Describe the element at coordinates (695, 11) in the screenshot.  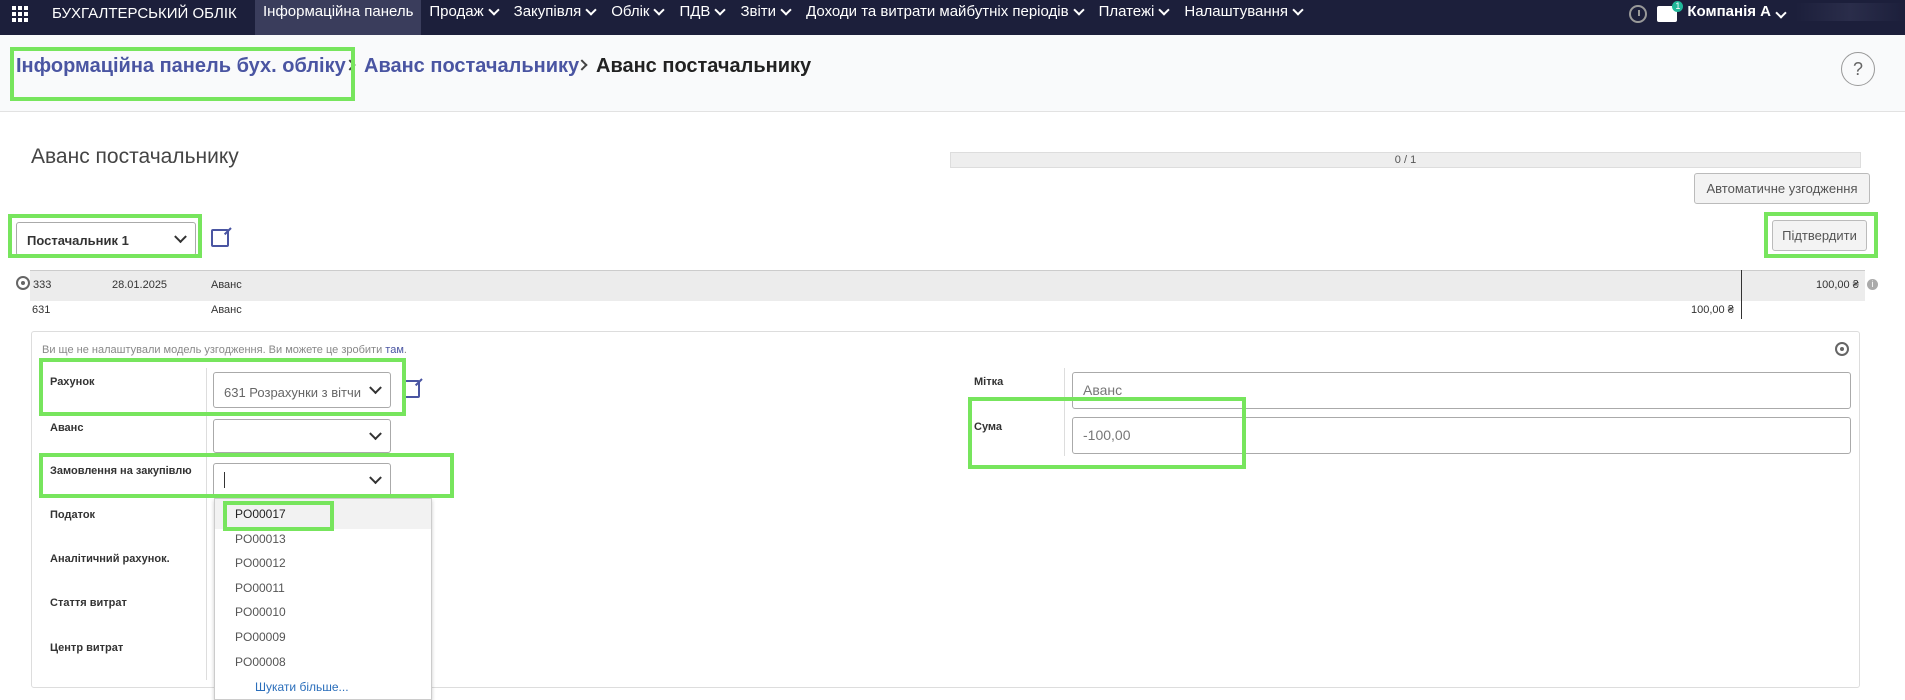
I see `menu-label: ПДВ` at that location.